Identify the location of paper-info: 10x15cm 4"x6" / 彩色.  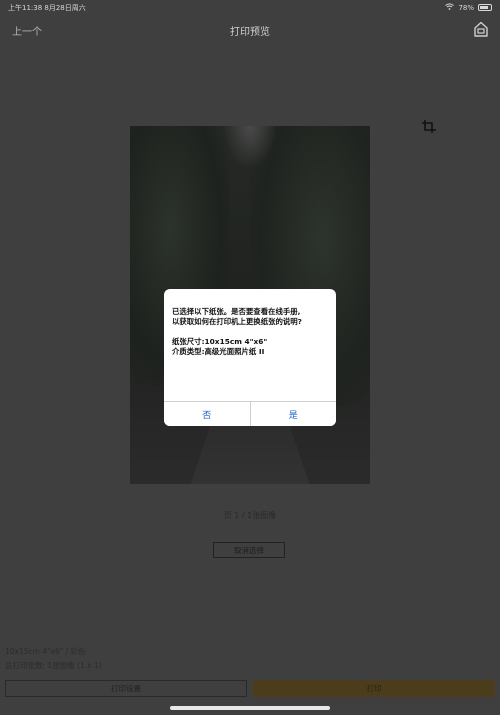
(45, 651).